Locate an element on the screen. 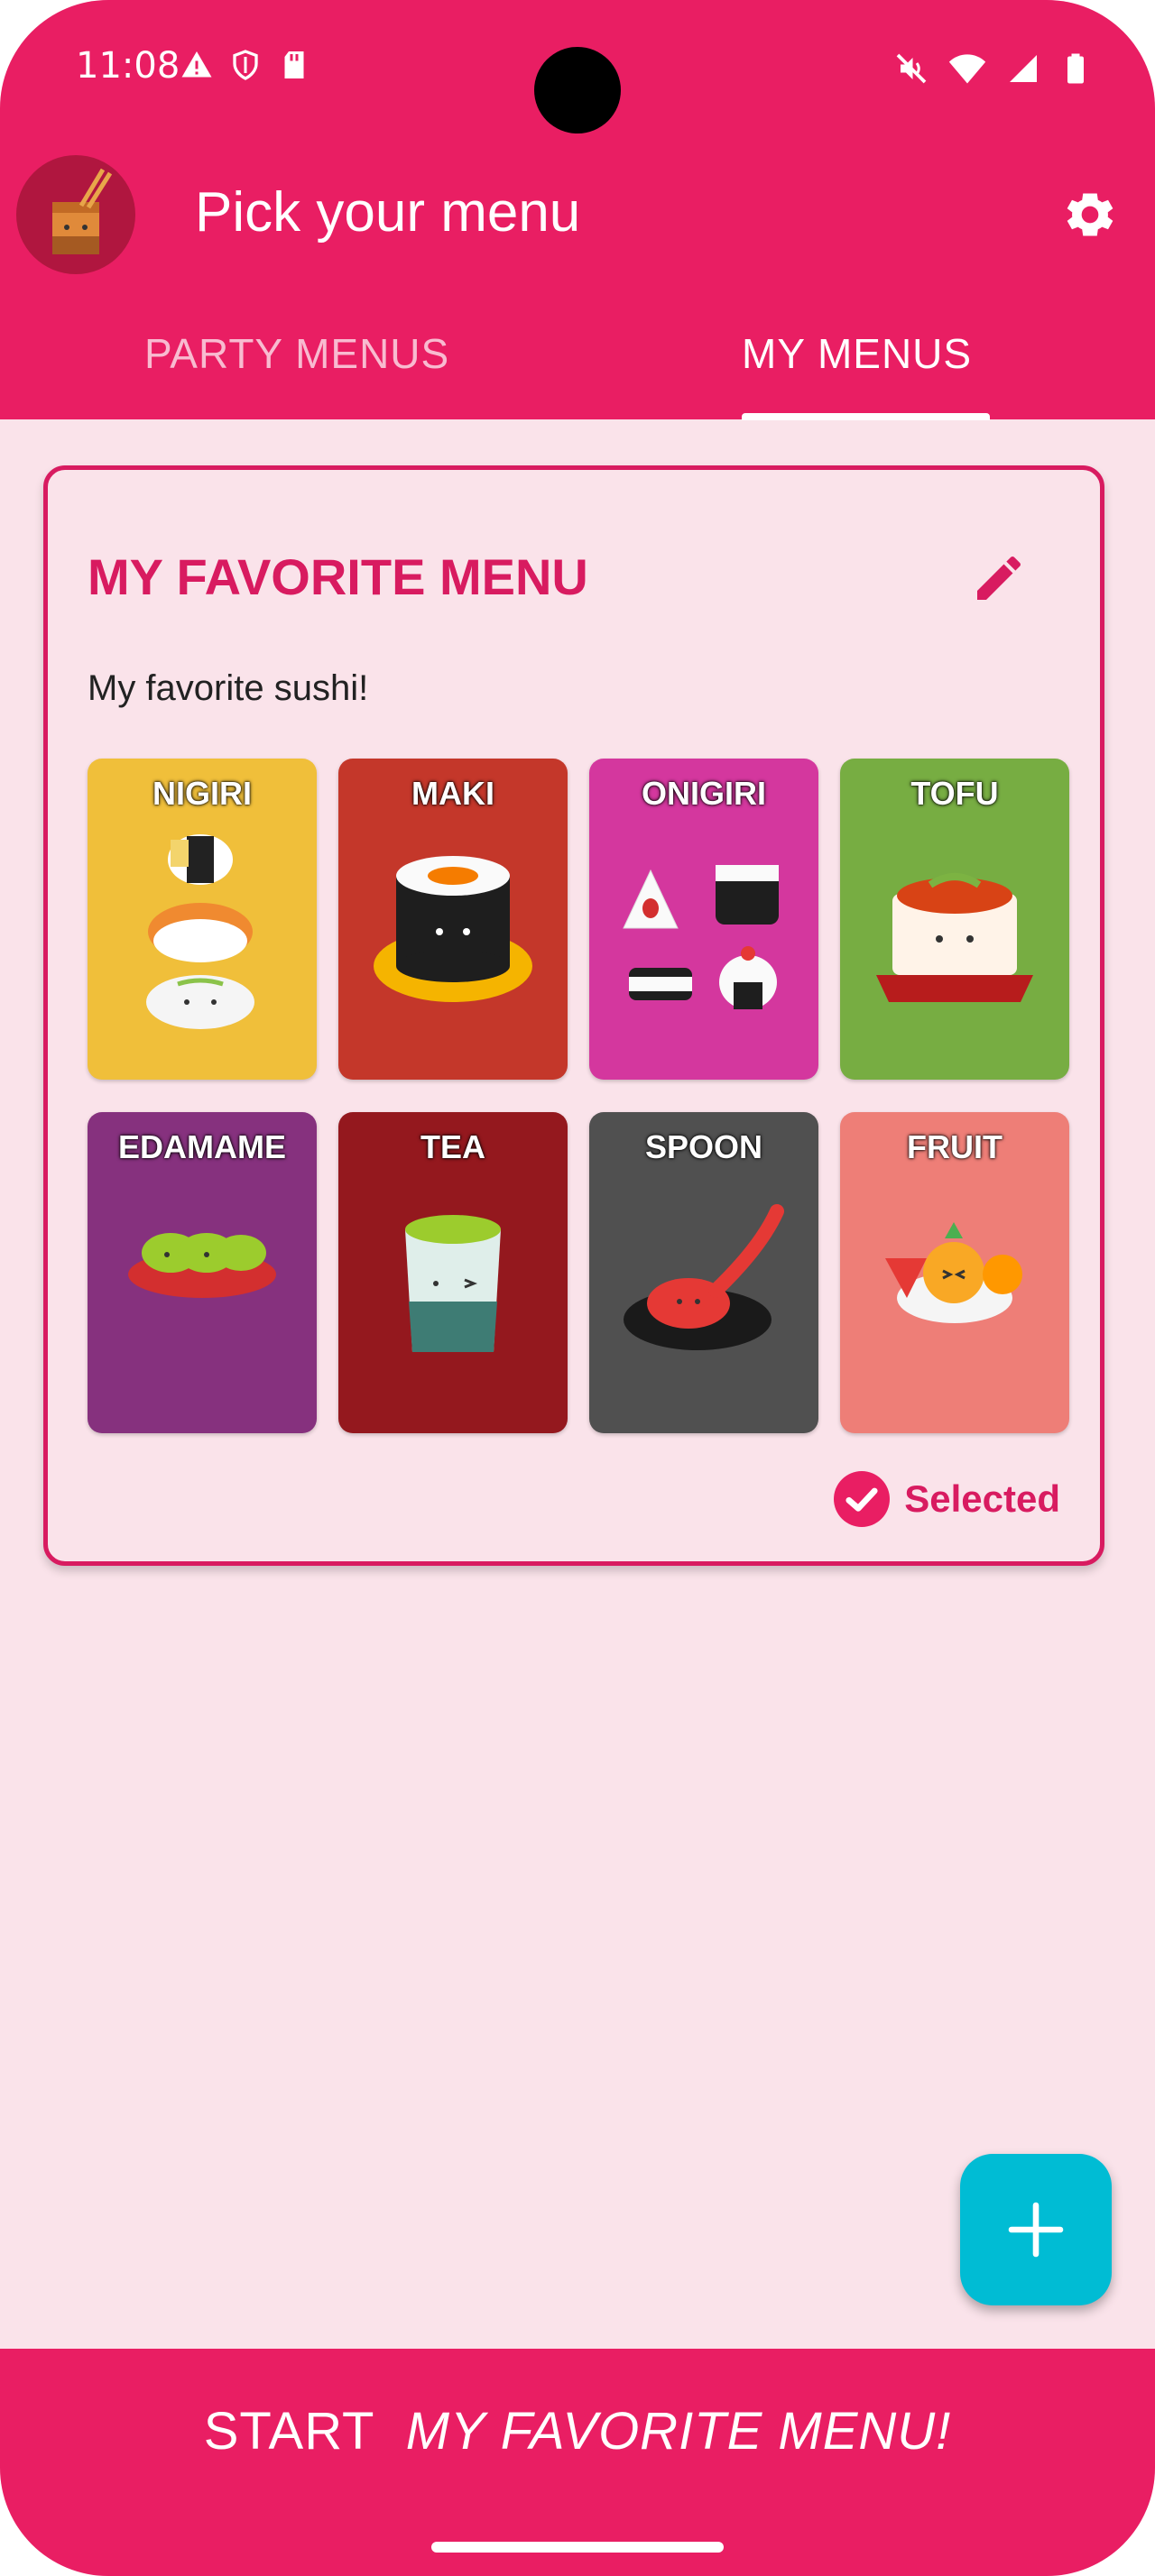  menu-item-nigiri: NIGIRI is located at coordinates (202, 920).